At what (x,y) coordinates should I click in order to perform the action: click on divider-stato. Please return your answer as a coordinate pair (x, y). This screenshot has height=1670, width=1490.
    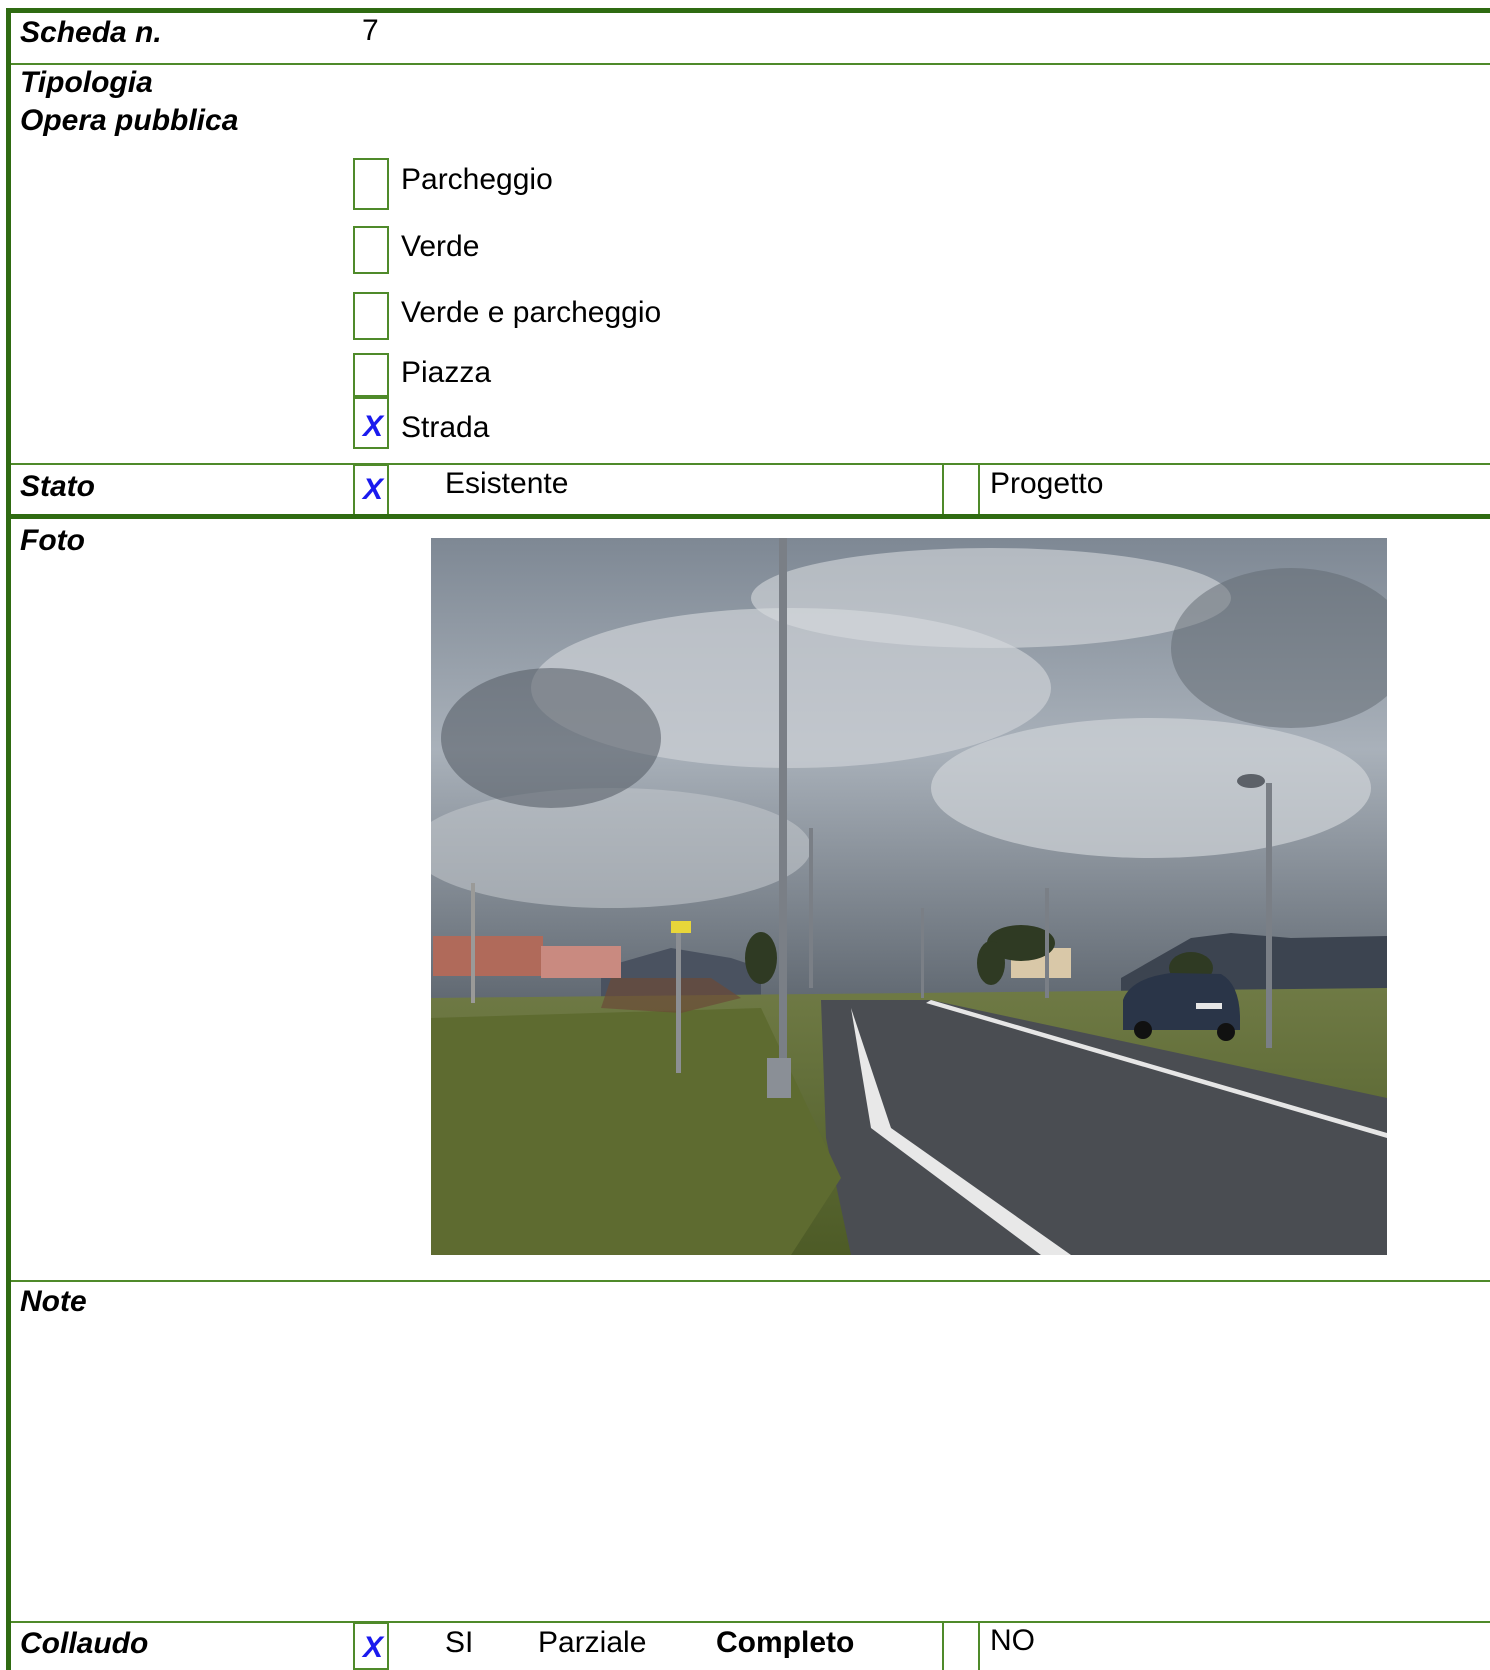
    Looking at the image, I should click on (750, 516).